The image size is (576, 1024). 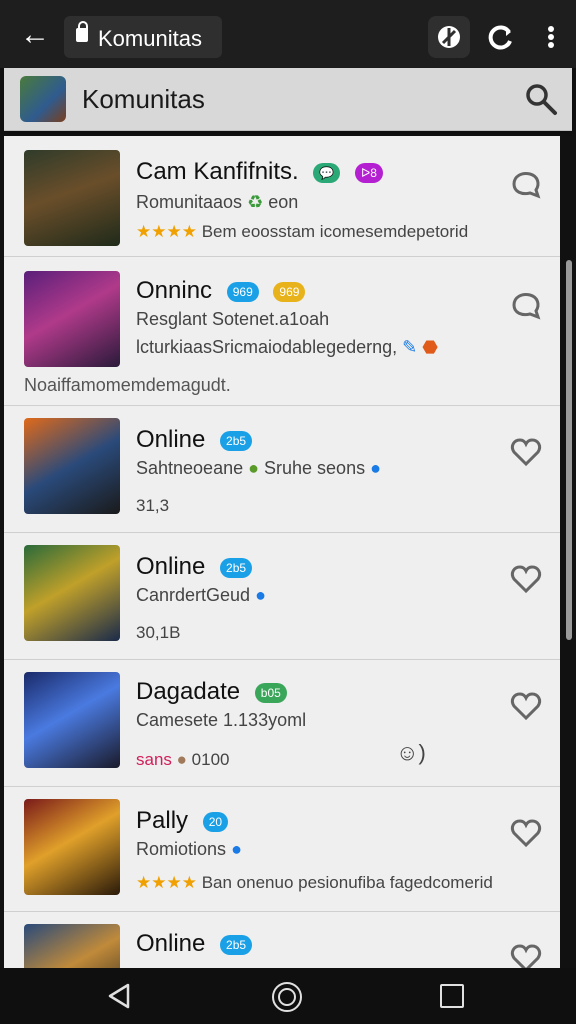 I want to click on nav-back-icon, so click(x=119, y=998).